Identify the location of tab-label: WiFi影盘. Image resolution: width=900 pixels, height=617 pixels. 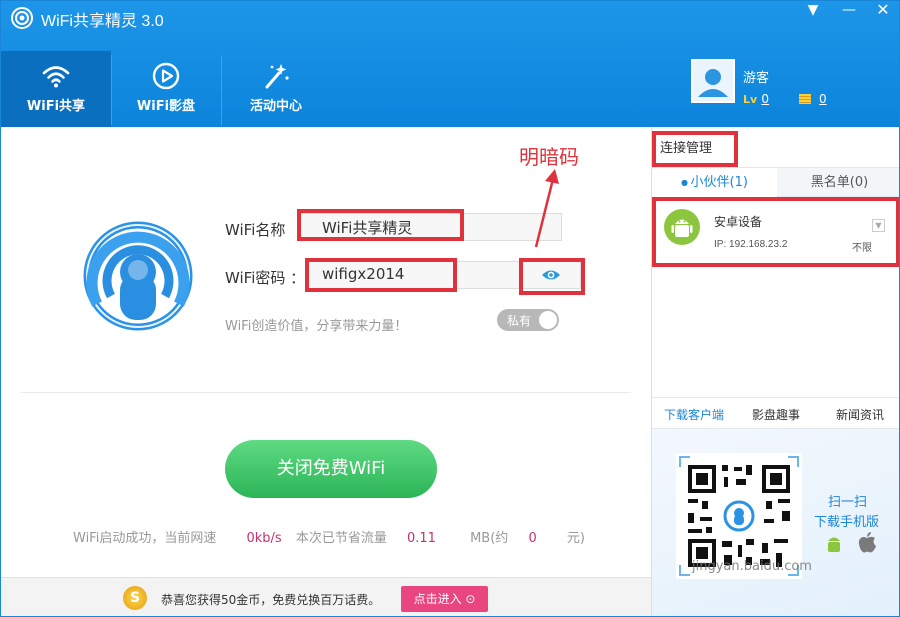
(166, 106).